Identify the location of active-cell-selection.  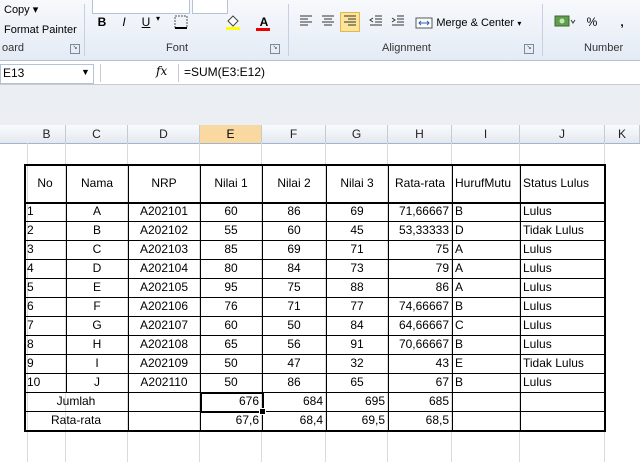
(232, 402).